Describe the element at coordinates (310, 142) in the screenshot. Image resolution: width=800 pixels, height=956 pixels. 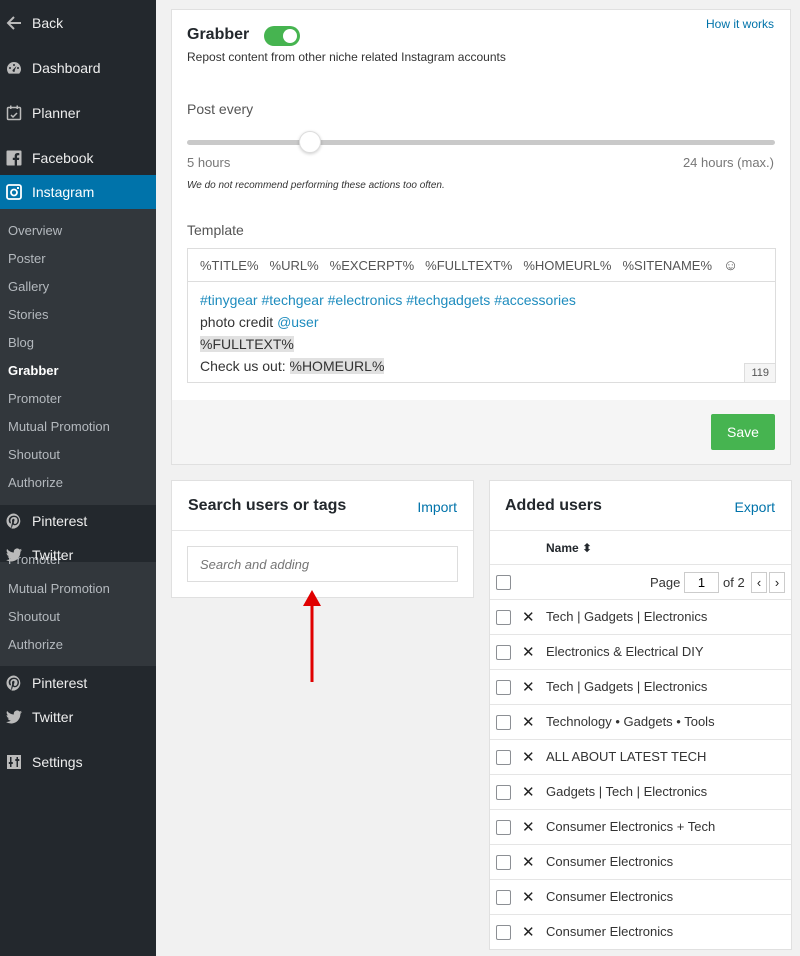
I see `slider-thumb` at that location.